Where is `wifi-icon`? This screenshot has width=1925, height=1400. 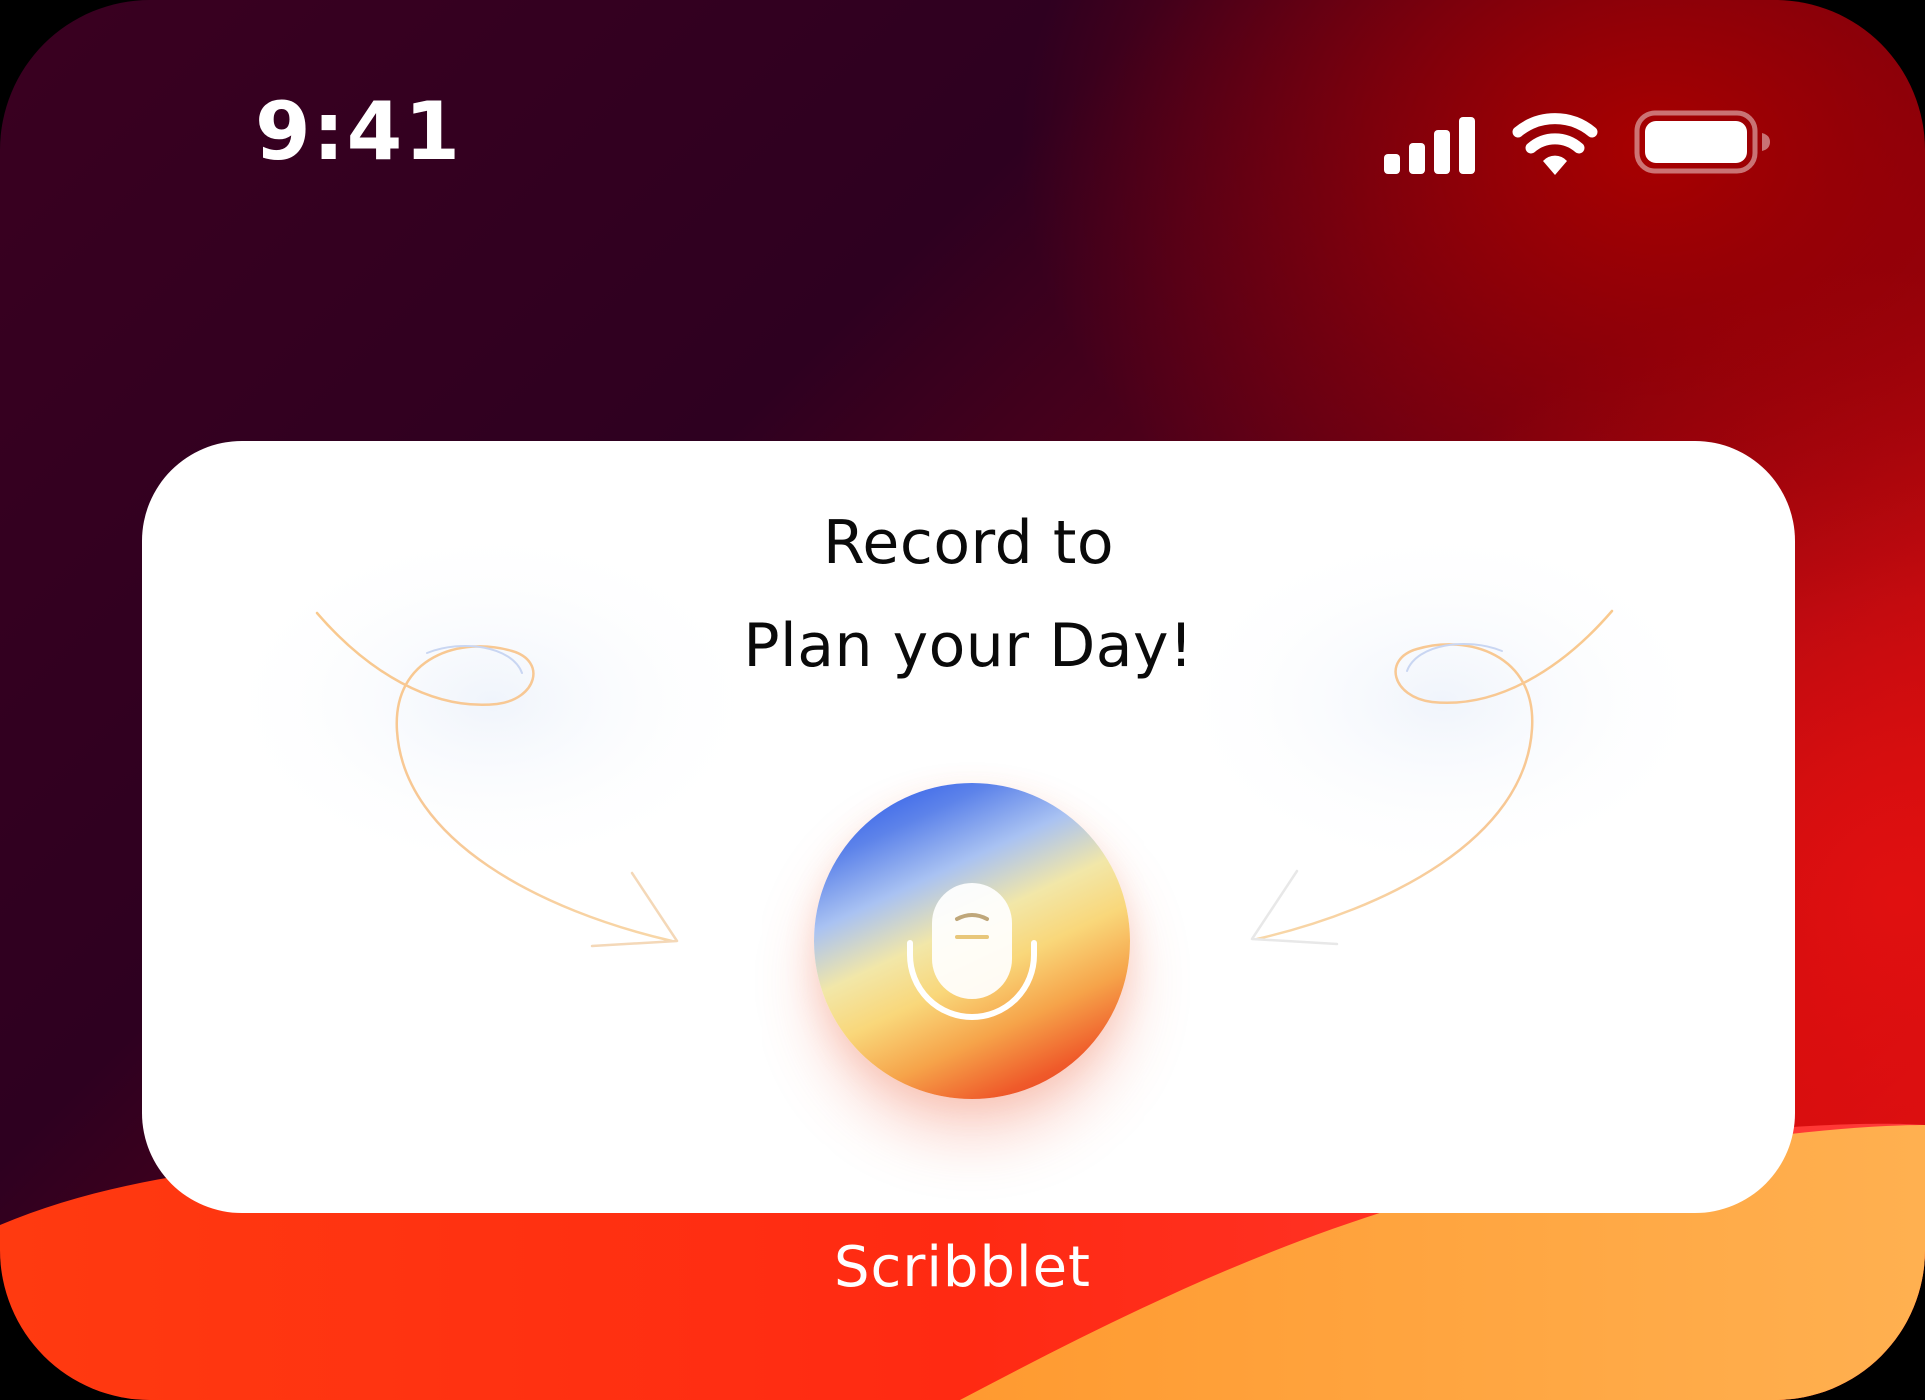
wifi-icon is located at coordinates (1555, 144).